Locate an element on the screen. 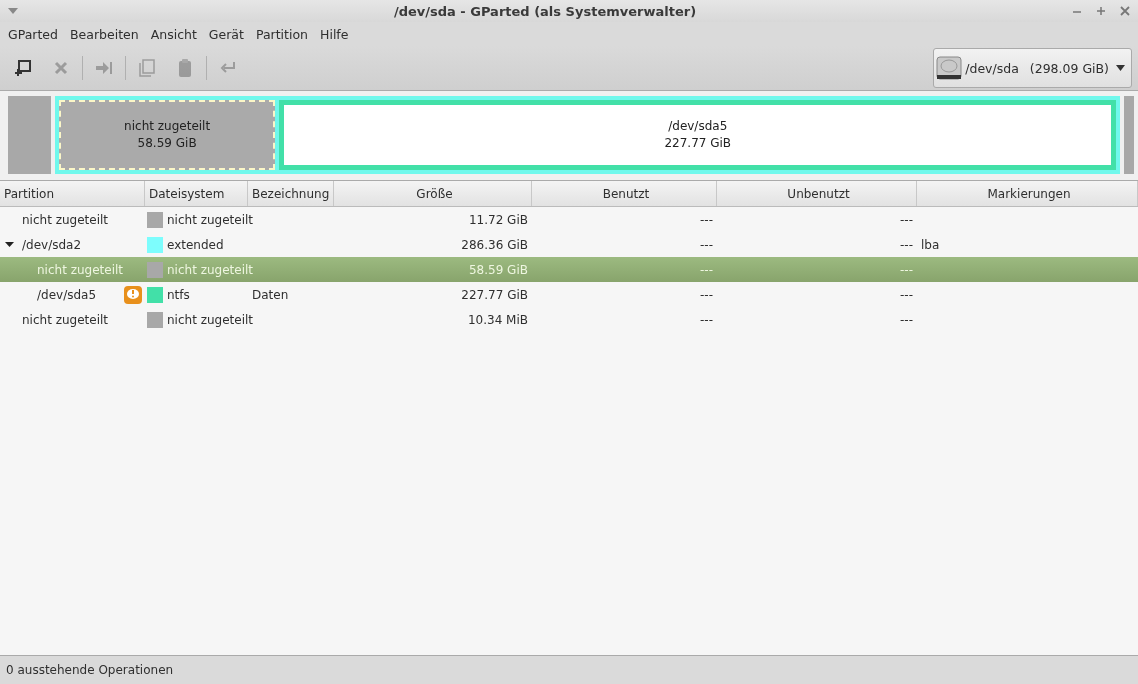  menu-item: Hilfe is located at coordinates (334, 34).